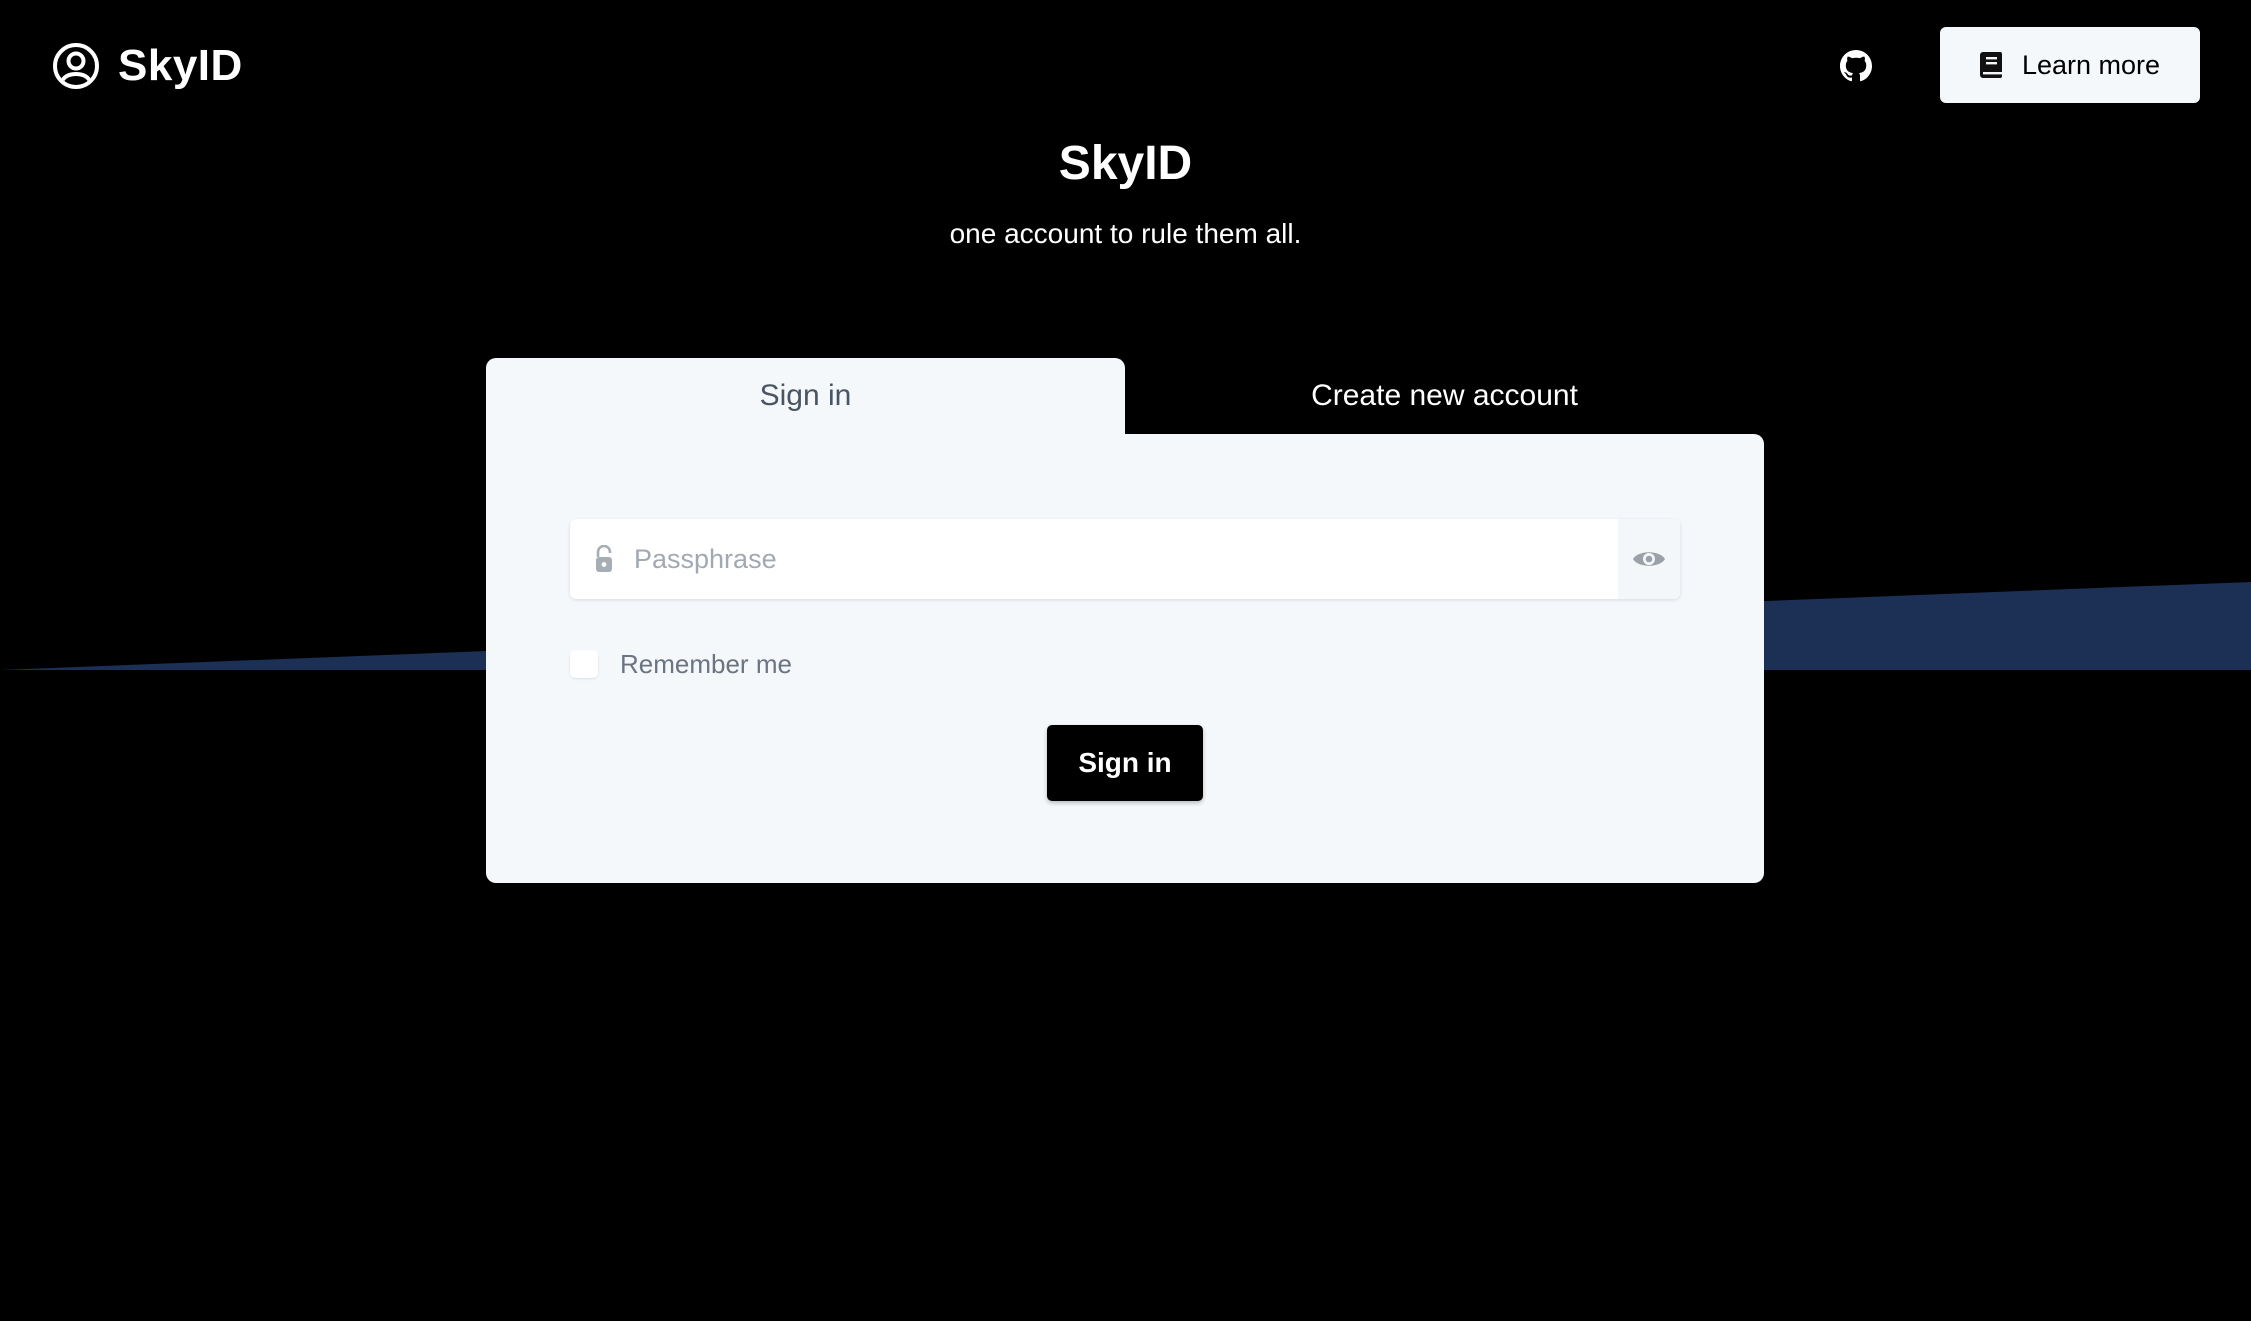 The width and height of the screenshot is (2251, 1321). Describe the element at coordinates (1125, 763) in the screenshot. I see `sign-in-button: Sign in` at that location.